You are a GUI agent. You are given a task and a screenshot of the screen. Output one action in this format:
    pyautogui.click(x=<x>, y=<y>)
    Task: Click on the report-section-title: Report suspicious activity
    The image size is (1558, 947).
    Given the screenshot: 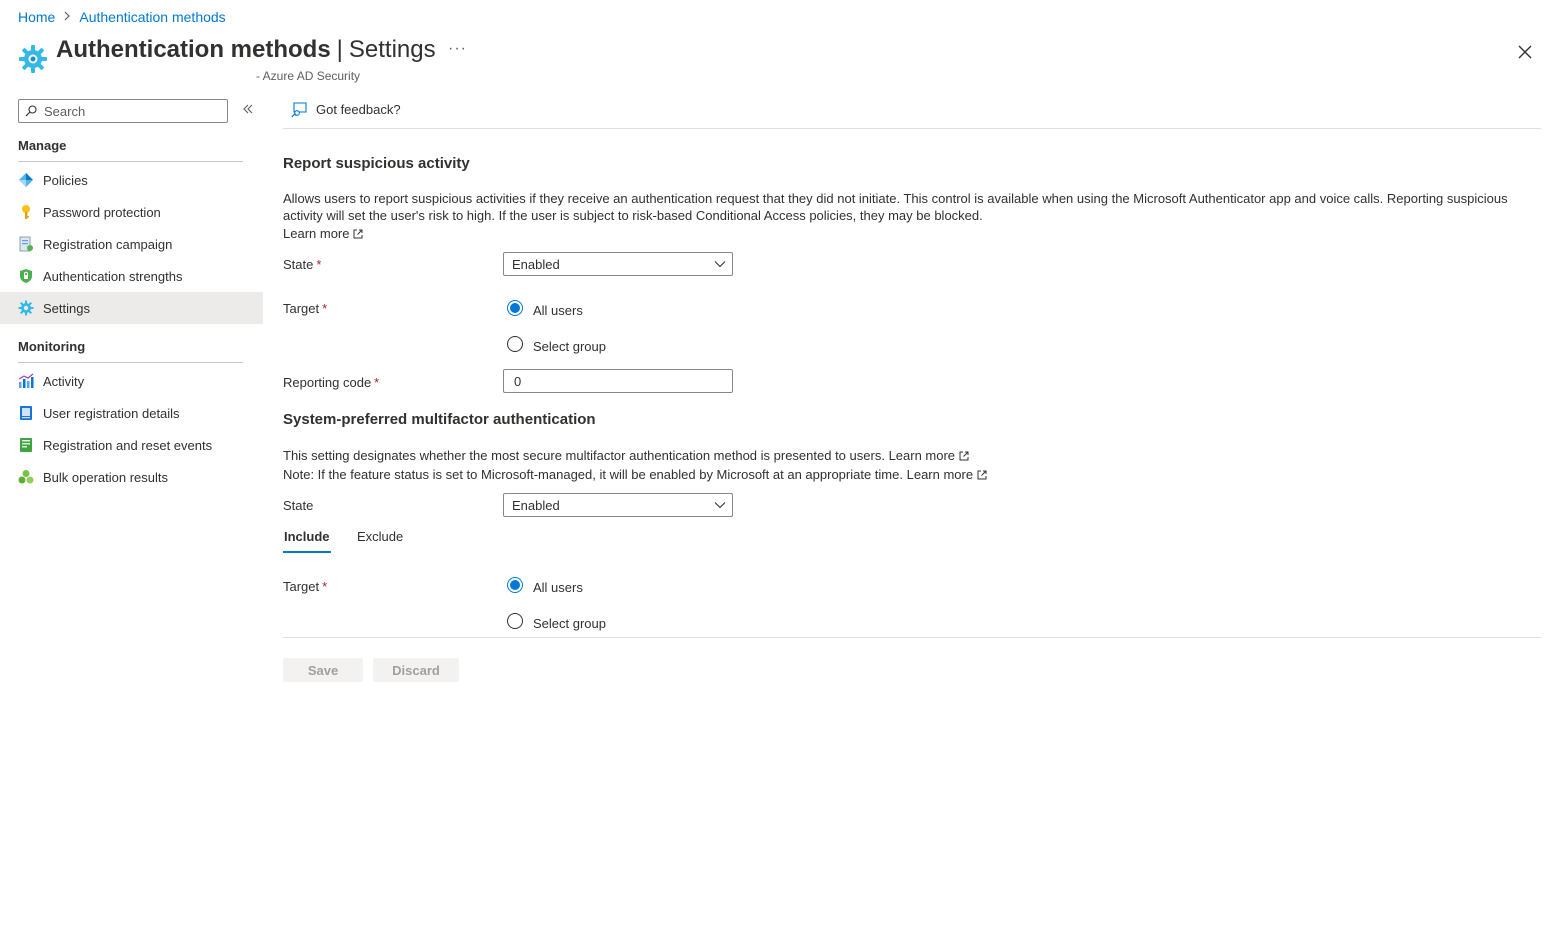 What is the action you would take?
    pyautogui.click(x=376, y=163)
    